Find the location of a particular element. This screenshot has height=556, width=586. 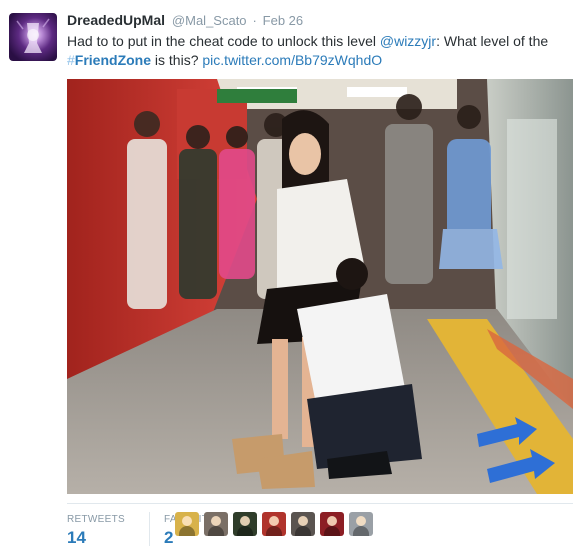

pic-link: pic.twitter.com/Bb79zWqhdO is located at coordinates (292, 60).